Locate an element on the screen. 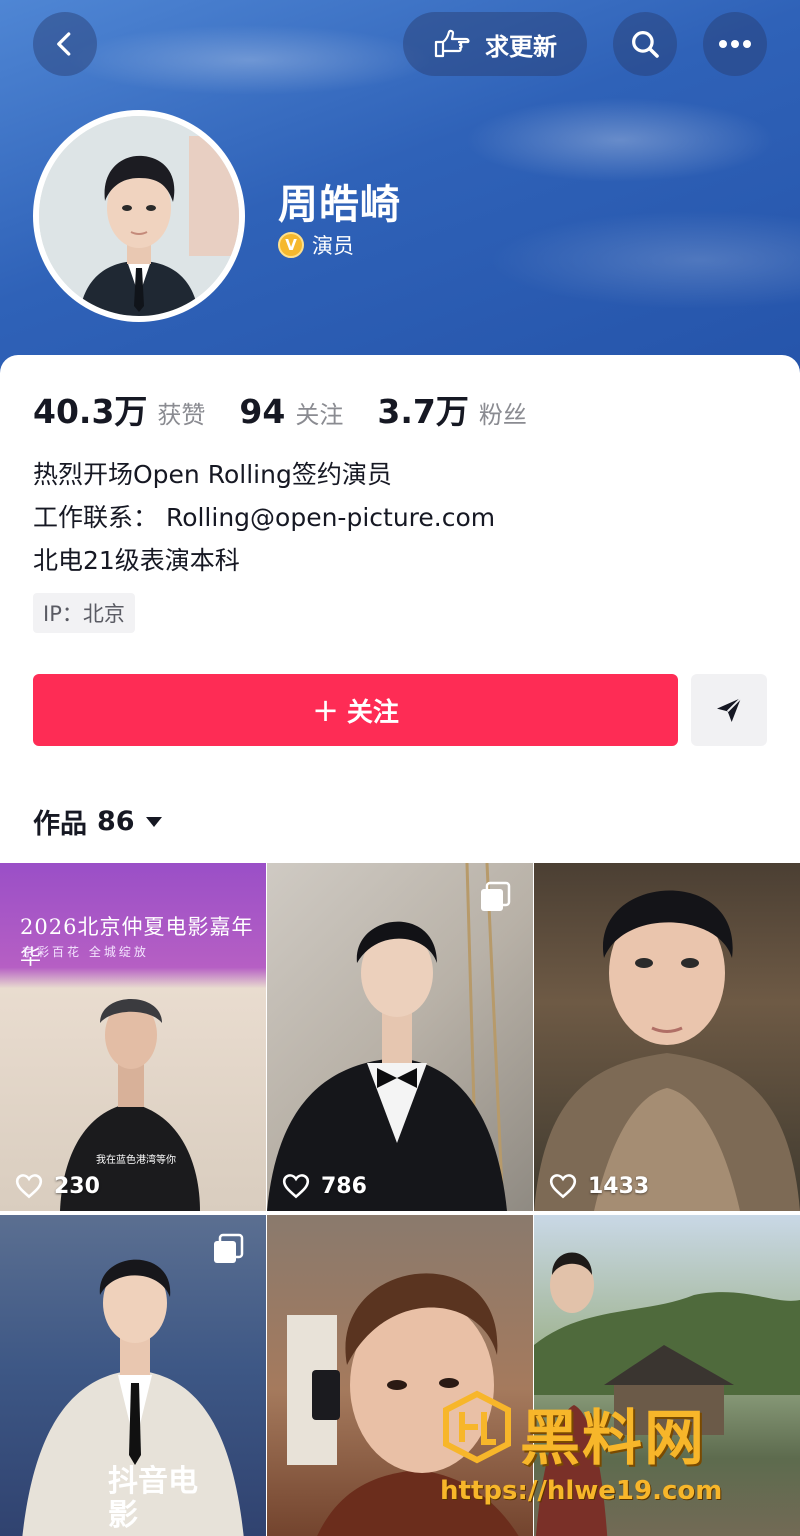 Image resolution: width=800 pixels, height=1536 pixels. like-count: 230 is located at coordinates (57, 1186).